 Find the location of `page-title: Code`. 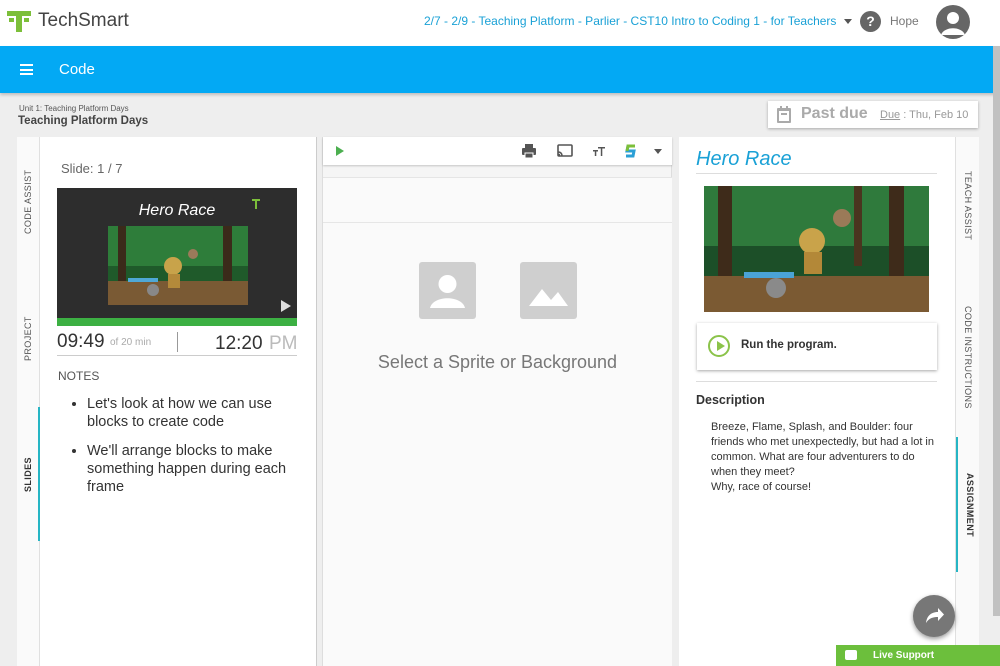

page-title: Code is located at coordinates (77, 69).